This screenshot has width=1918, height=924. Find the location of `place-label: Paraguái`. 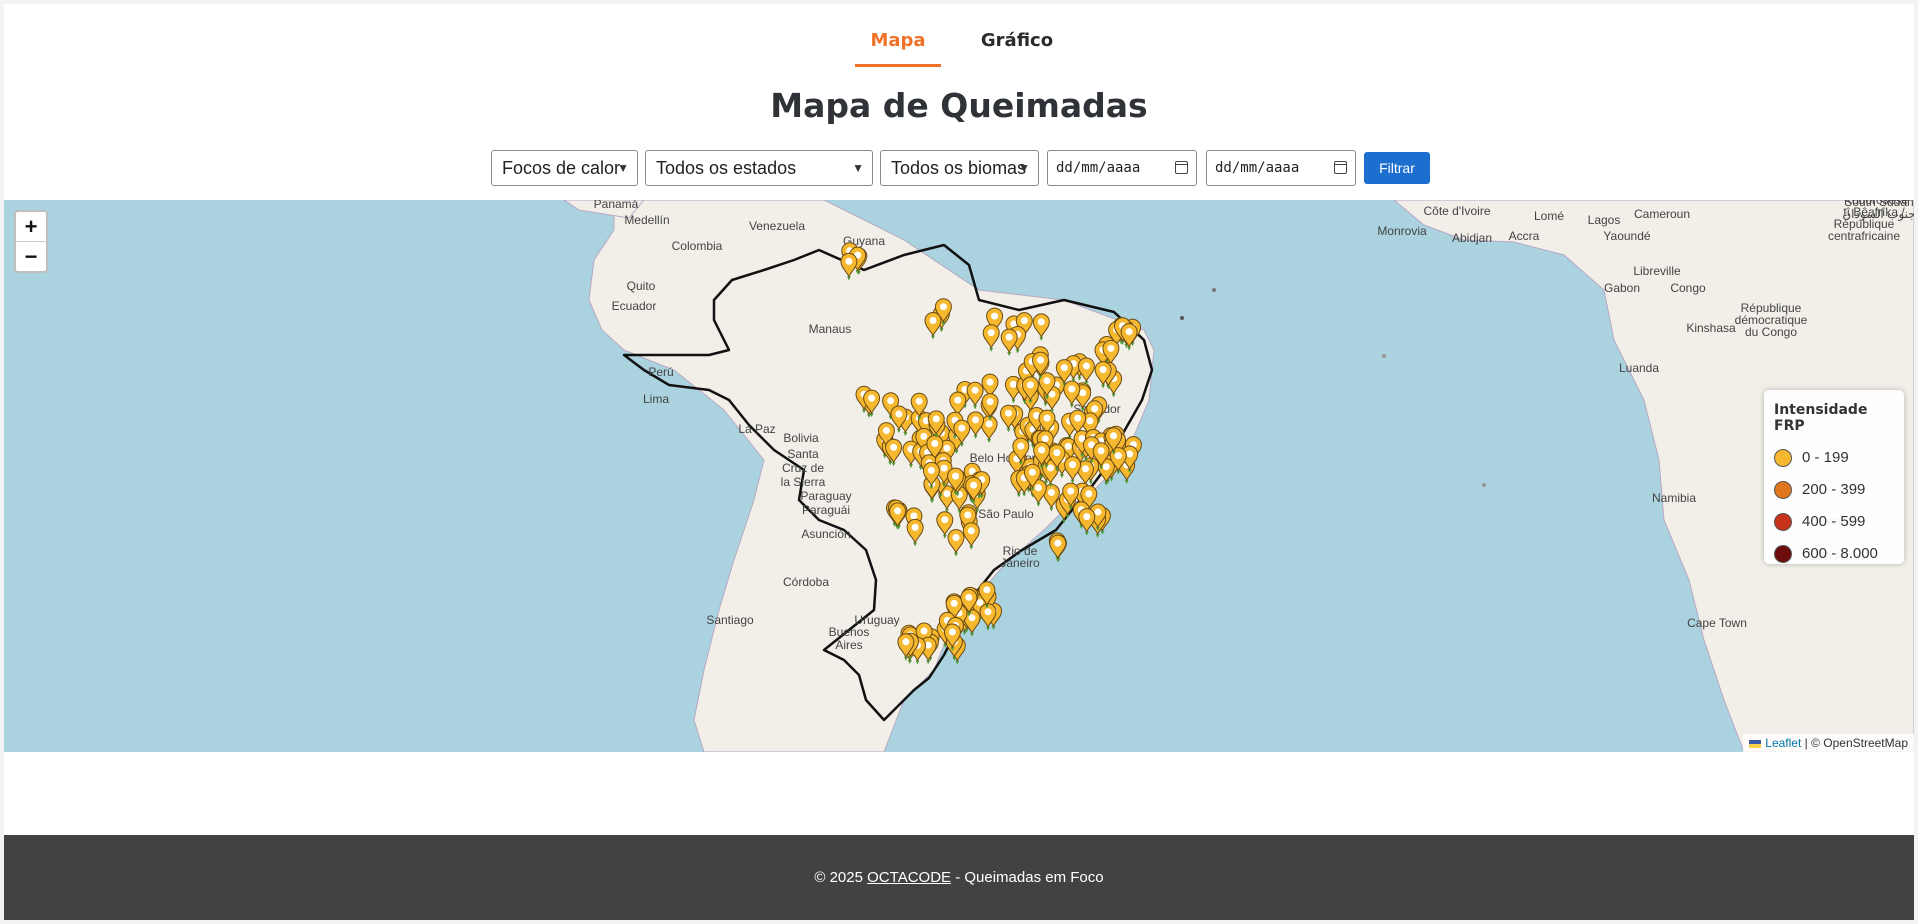

place-label: Paraguái is located at coordinates (826, 510).